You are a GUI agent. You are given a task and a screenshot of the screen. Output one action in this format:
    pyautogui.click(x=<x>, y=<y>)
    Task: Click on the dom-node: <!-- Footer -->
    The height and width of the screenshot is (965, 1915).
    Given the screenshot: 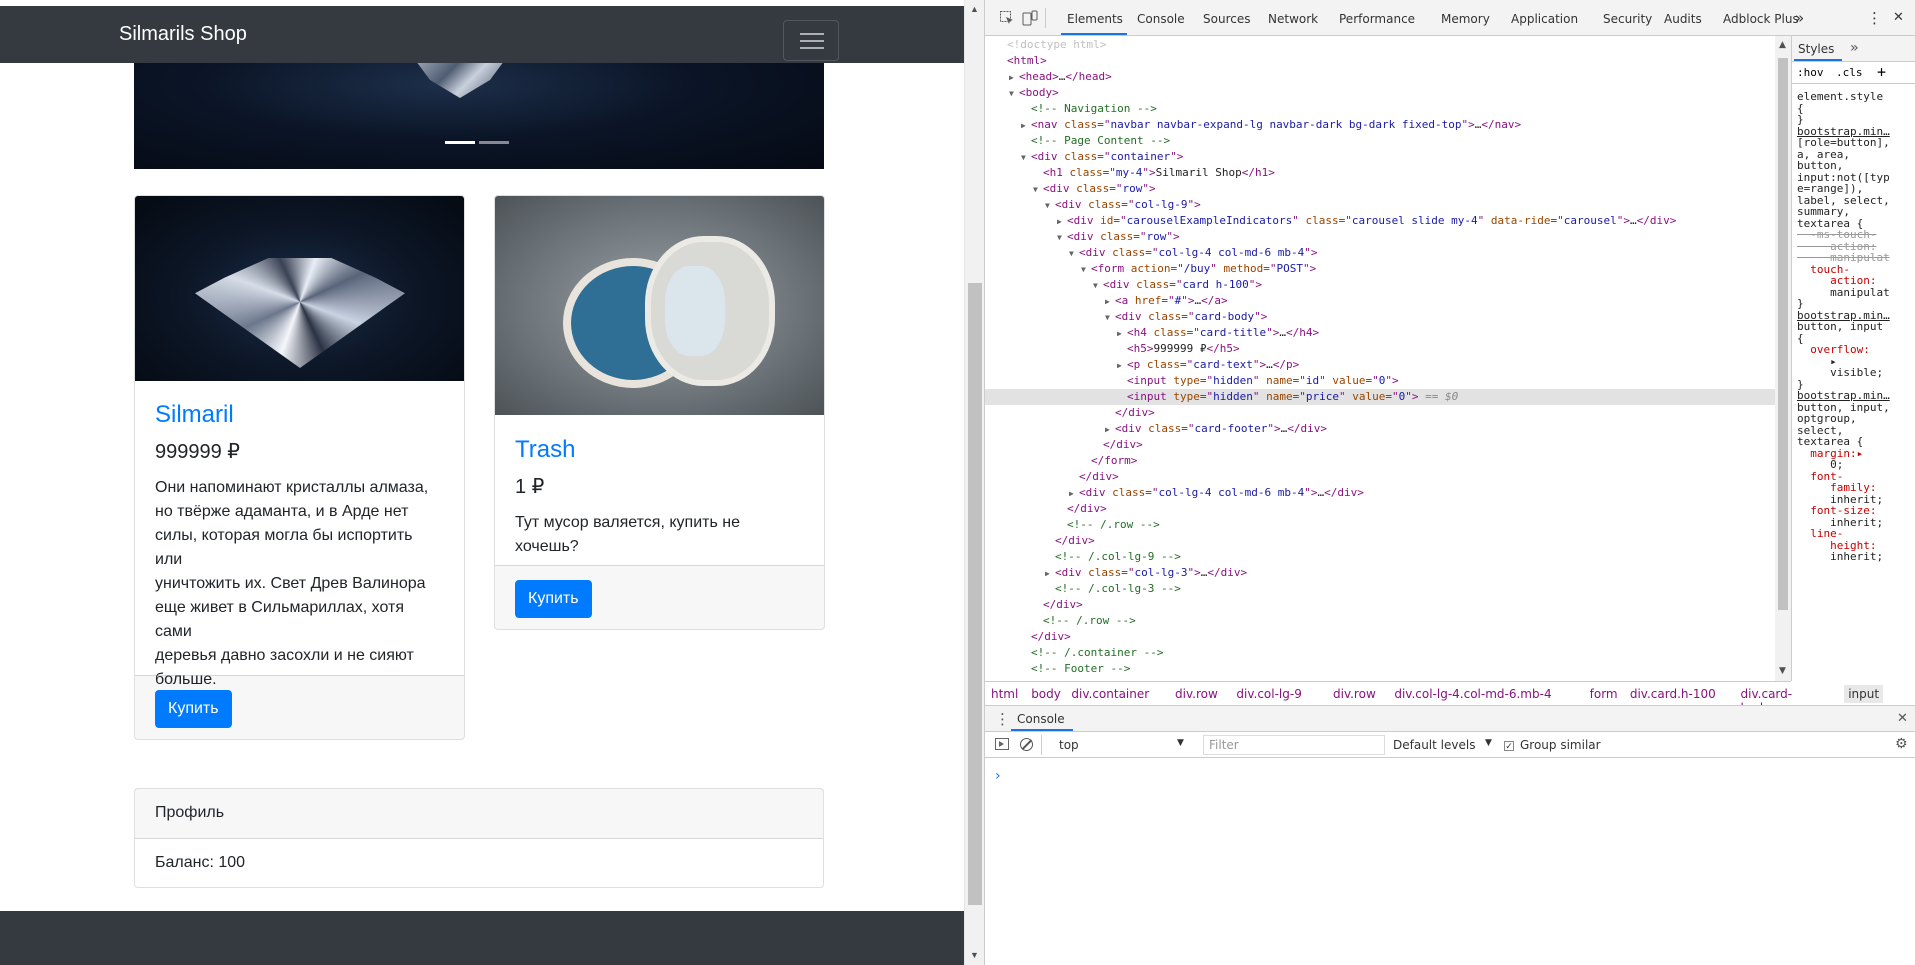 What is the action you would take?
    pyautogui.click(x=1380, y=669)
    